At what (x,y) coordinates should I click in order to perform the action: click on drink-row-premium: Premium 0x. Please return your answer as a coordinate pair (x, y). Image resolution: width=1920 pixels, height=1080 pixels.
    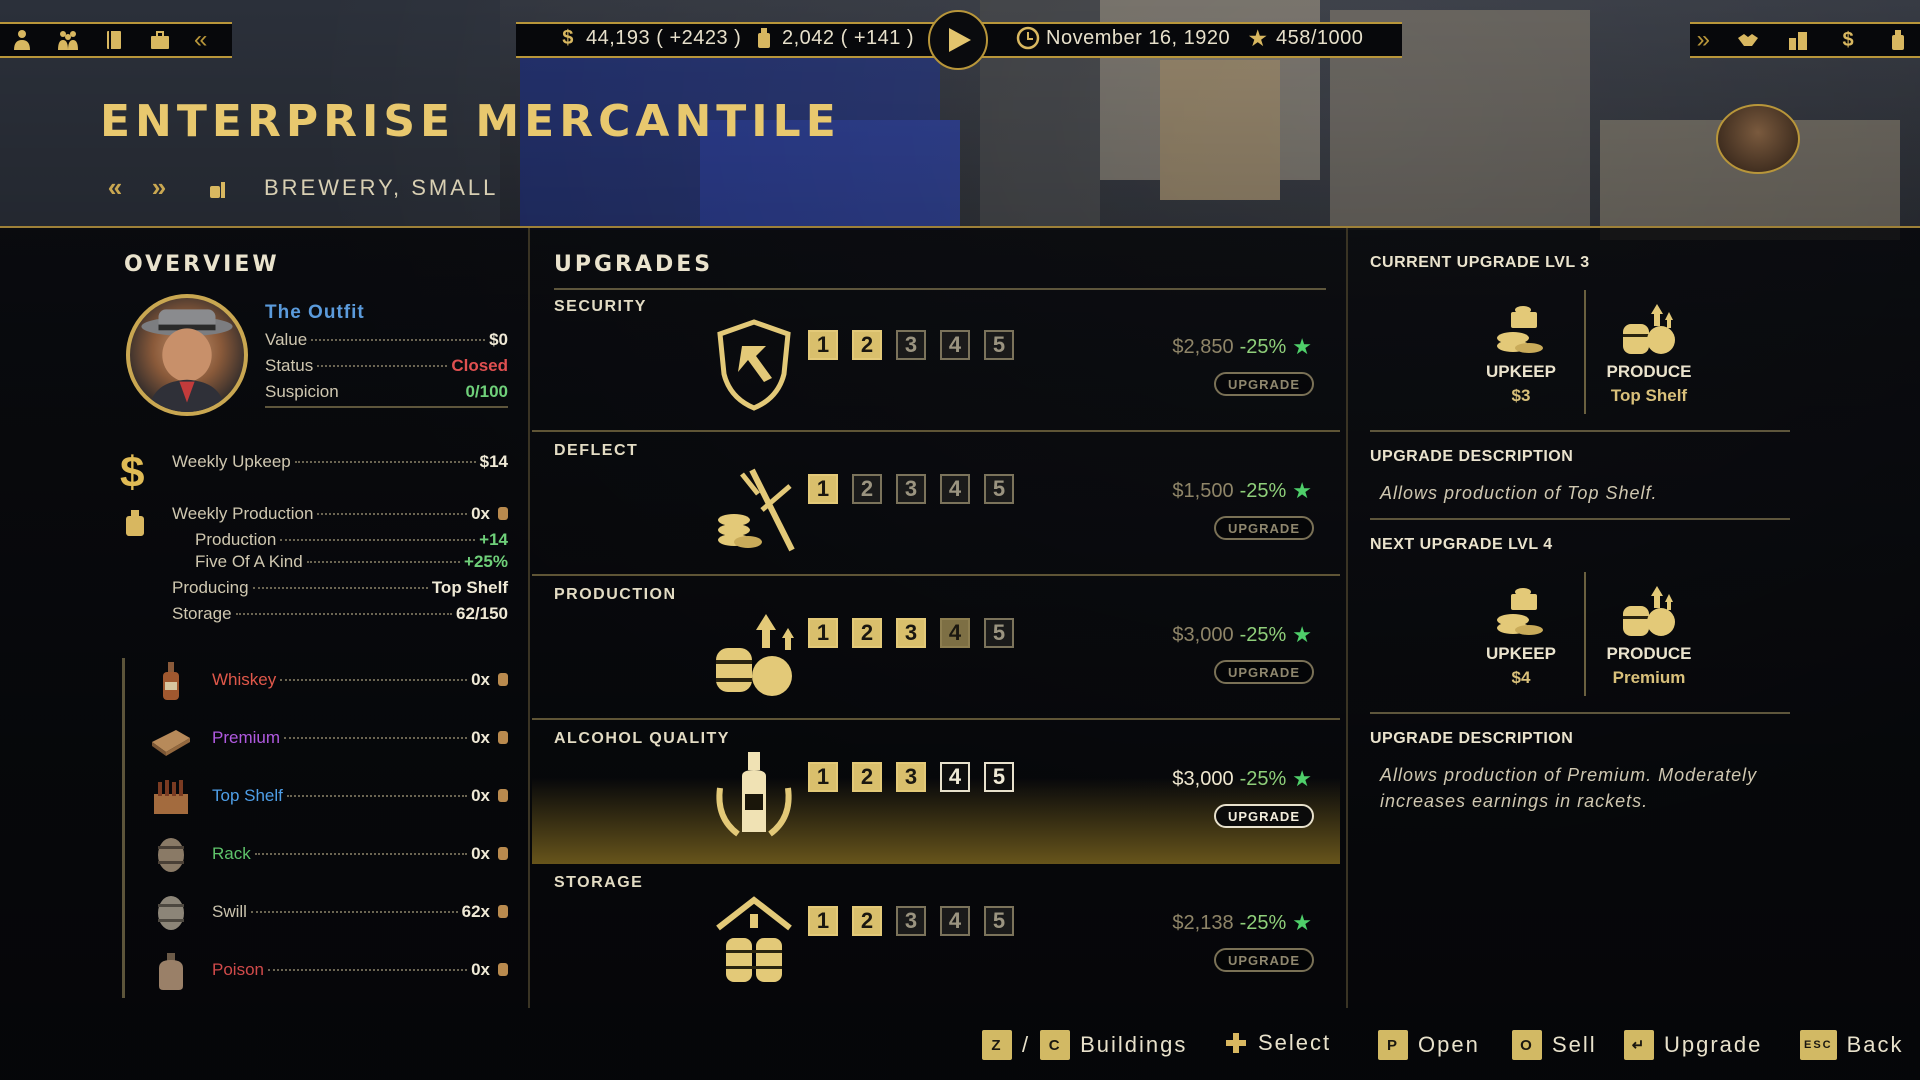
    Looking at the image, I should click on (328, 739).